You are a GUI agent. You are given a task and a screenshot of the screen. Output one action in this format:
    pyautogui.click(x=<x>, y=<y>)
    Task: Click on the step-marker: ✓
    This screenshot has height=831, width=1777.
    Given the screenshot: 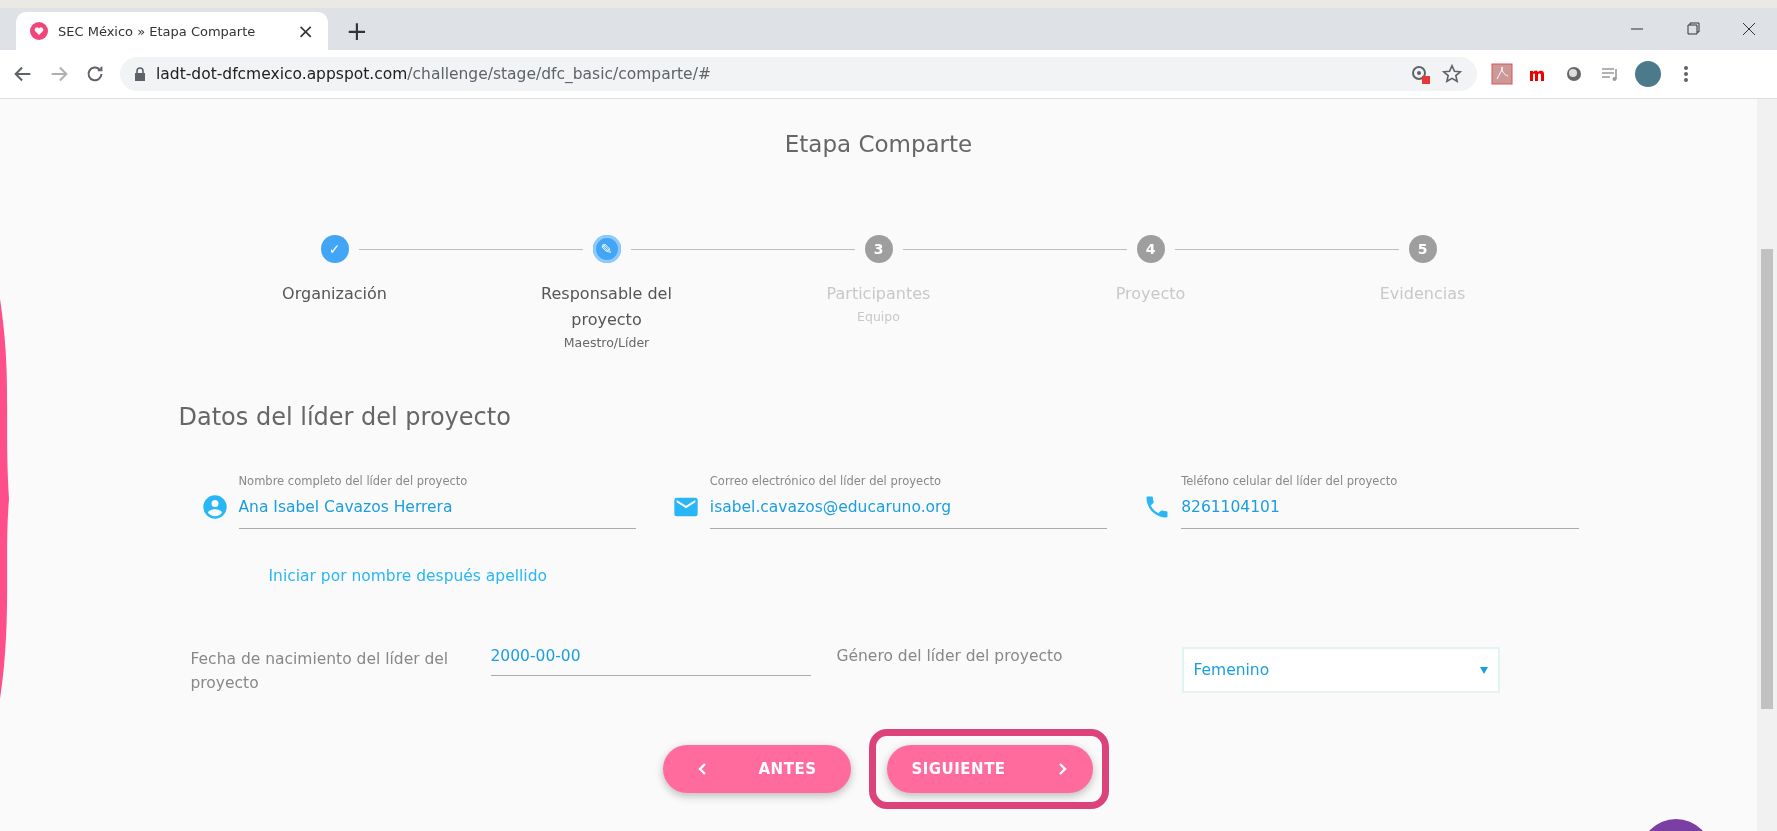 What is the action you would take?
    pyautogui.click(x=334, y=249)
    